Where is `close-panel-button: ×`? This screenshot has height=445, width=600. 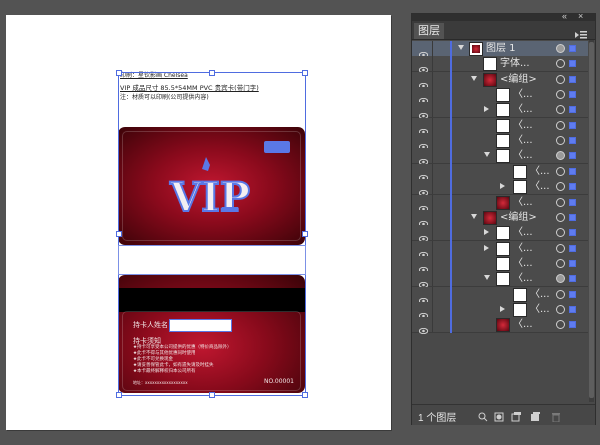
close-panel-button: × is located at coordinates (580, 16).